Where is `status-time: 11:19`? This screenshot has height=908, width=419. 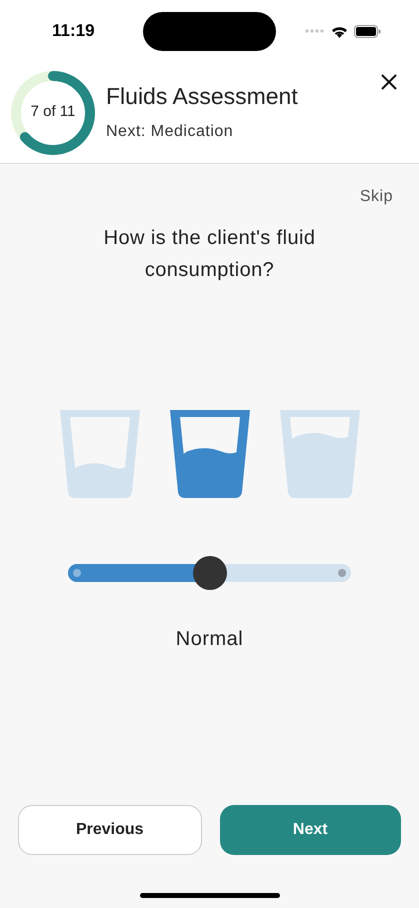
status-time: 11:19 is located at coordinates (73, 31).